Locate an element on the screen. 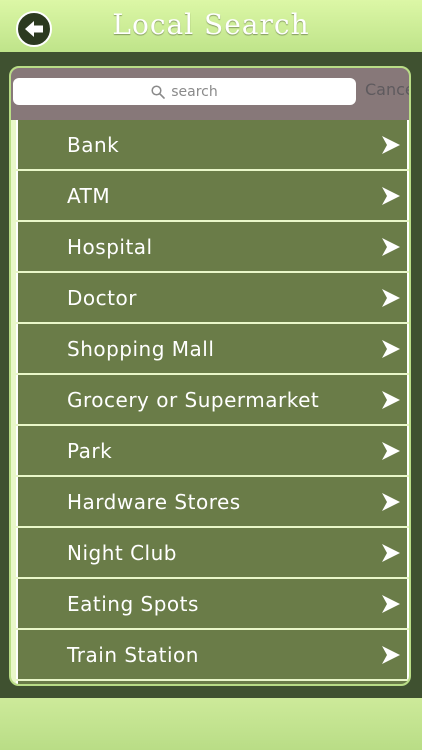 The height and width of the screenshot is (750, 422). list-item-doctor: Doctor is located at coordinates (212, 297).